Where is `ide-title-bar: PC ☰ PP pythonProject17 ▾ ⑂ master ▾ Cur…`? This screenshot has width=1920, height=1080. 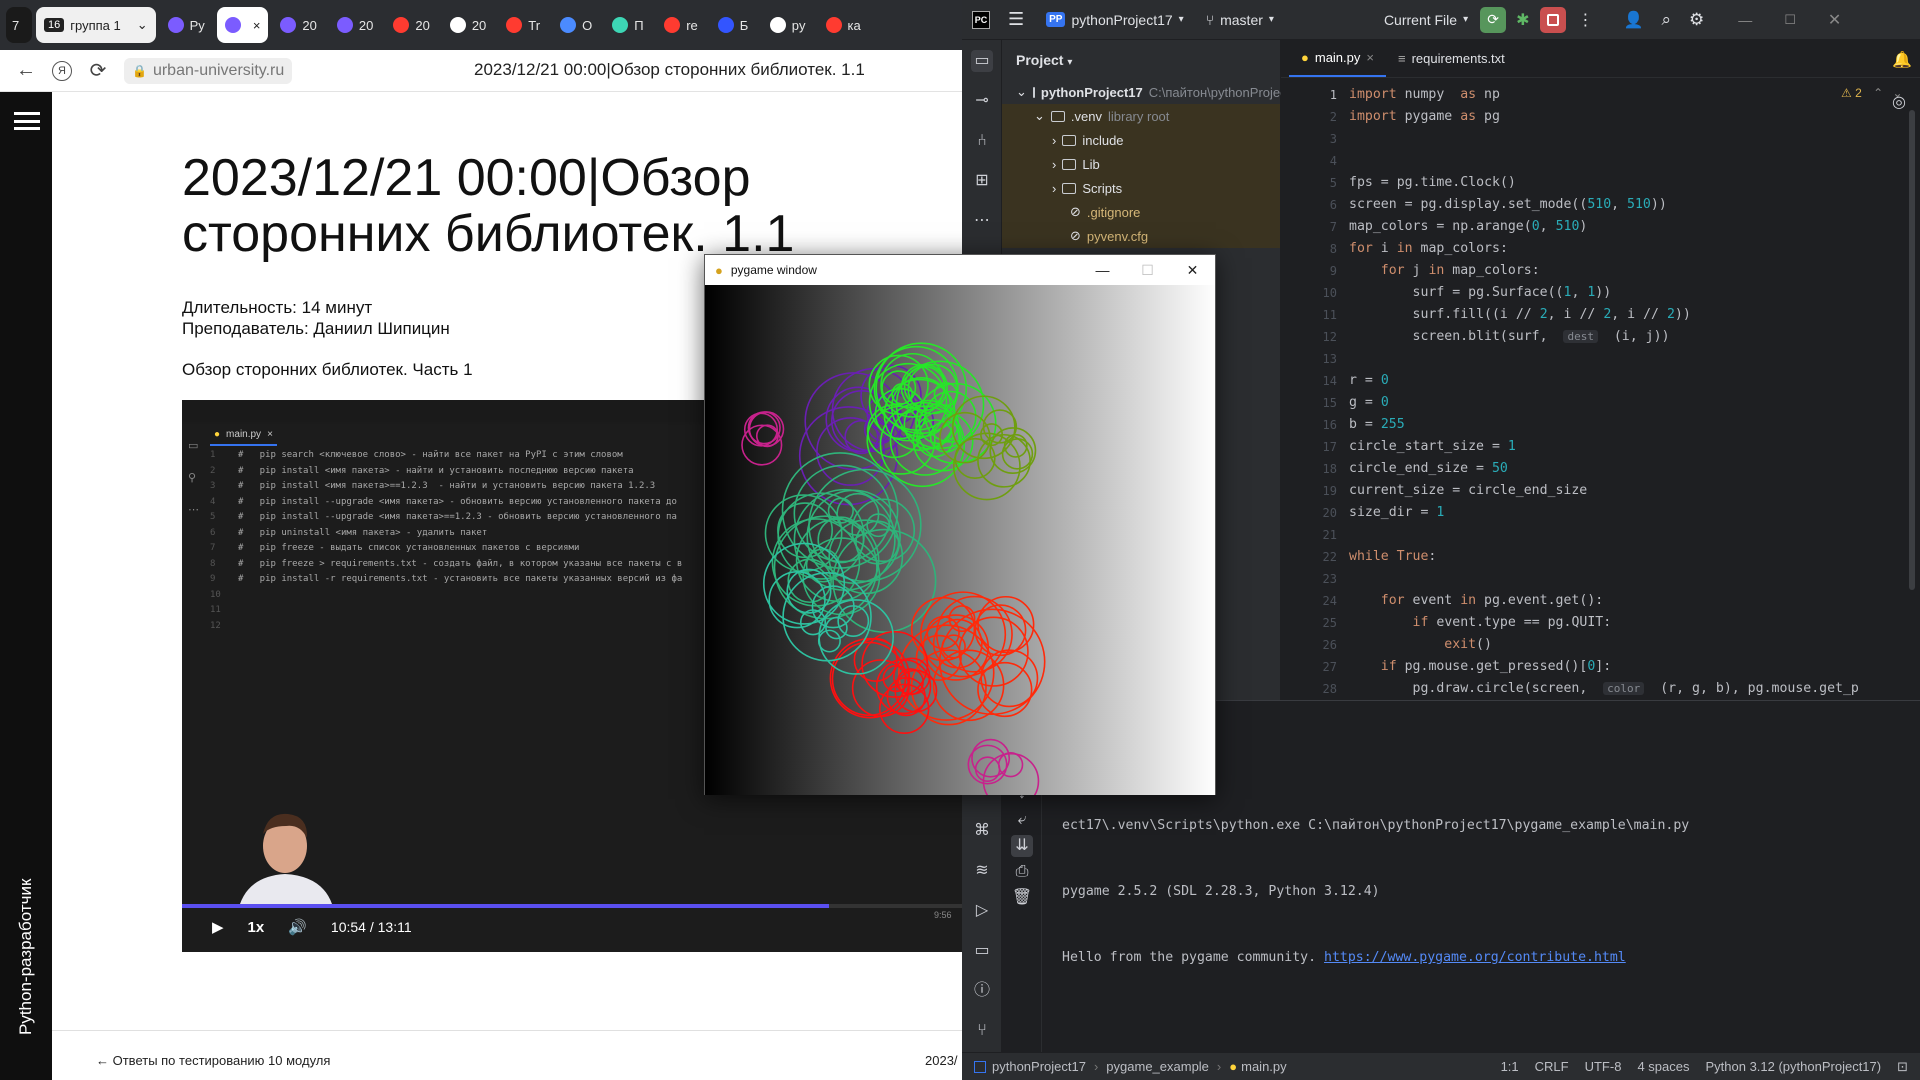 ide-title-bar: PC ☰ PP pythonProject17 ▾ ⑂ master ▾ Cur… is located at coordinates (1441, 20).